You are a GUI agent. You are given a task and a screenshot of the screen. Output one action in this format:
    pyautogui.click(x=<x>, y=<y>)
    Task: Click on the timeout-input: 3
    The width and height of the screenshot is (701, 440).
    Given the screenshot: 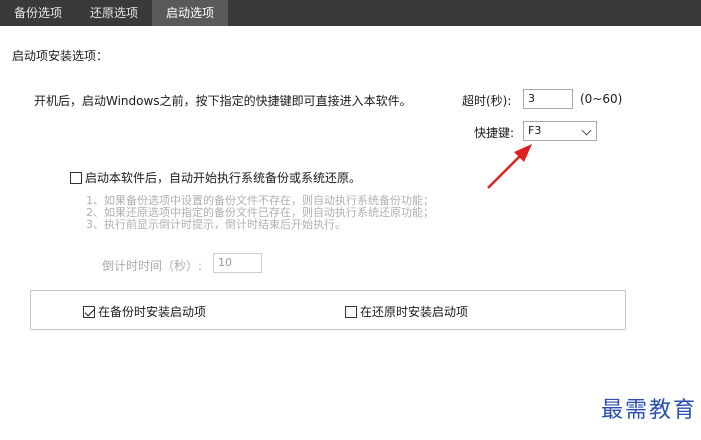 What is the action you would take?
    pyautogui.click(x=548, y=99)
    